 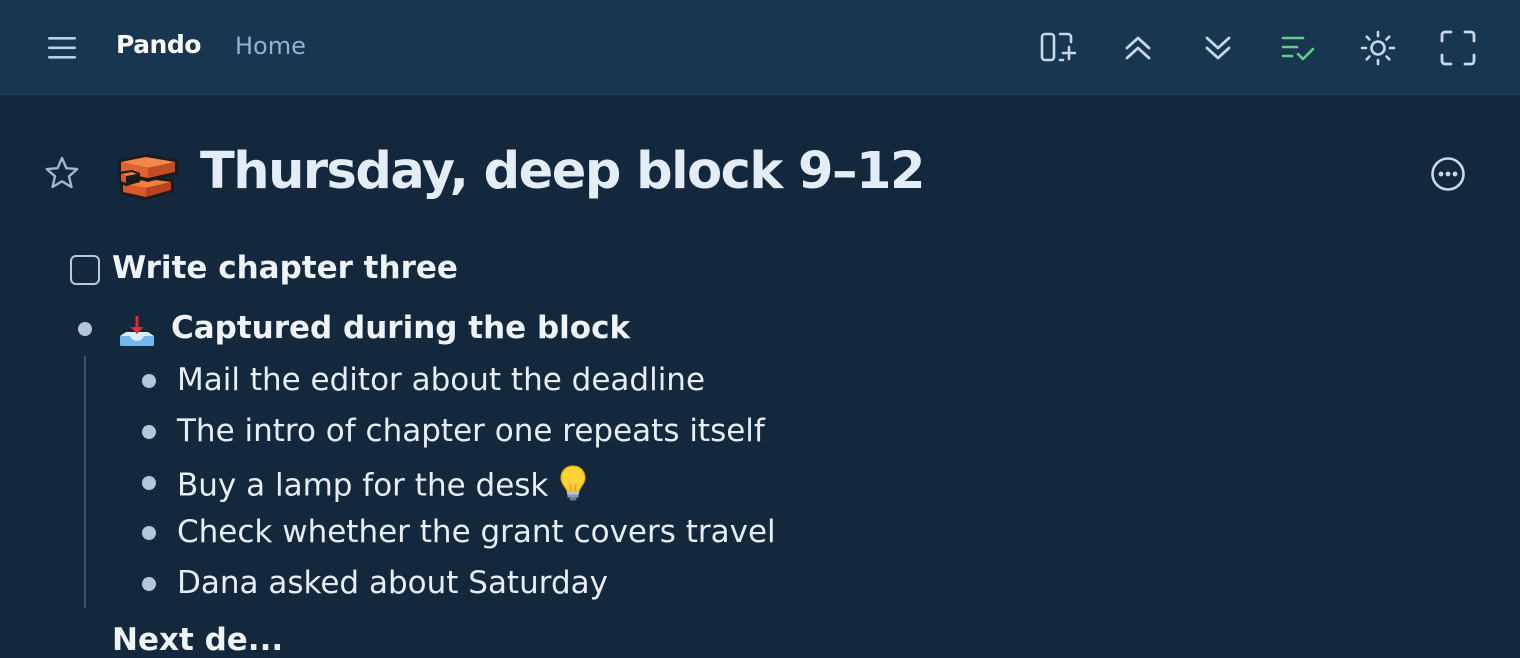 I want to click on list-item-label: Check whether the grant covers travel, so click(x=476, y=532).